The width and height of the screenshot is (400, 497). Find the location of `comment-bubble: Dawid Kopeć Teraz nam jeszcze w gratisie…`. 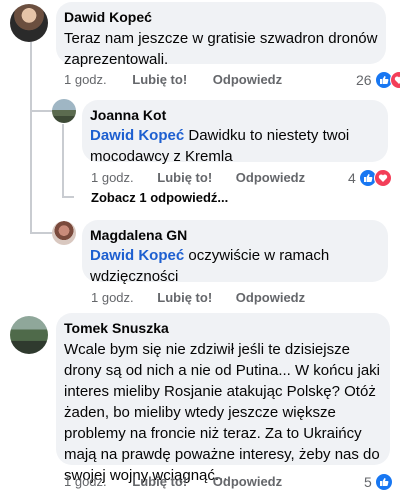

comment-bubble: Dawid Kopeć Teraz nam jeszcze w gratisie… is located at coordinates (221, 35).